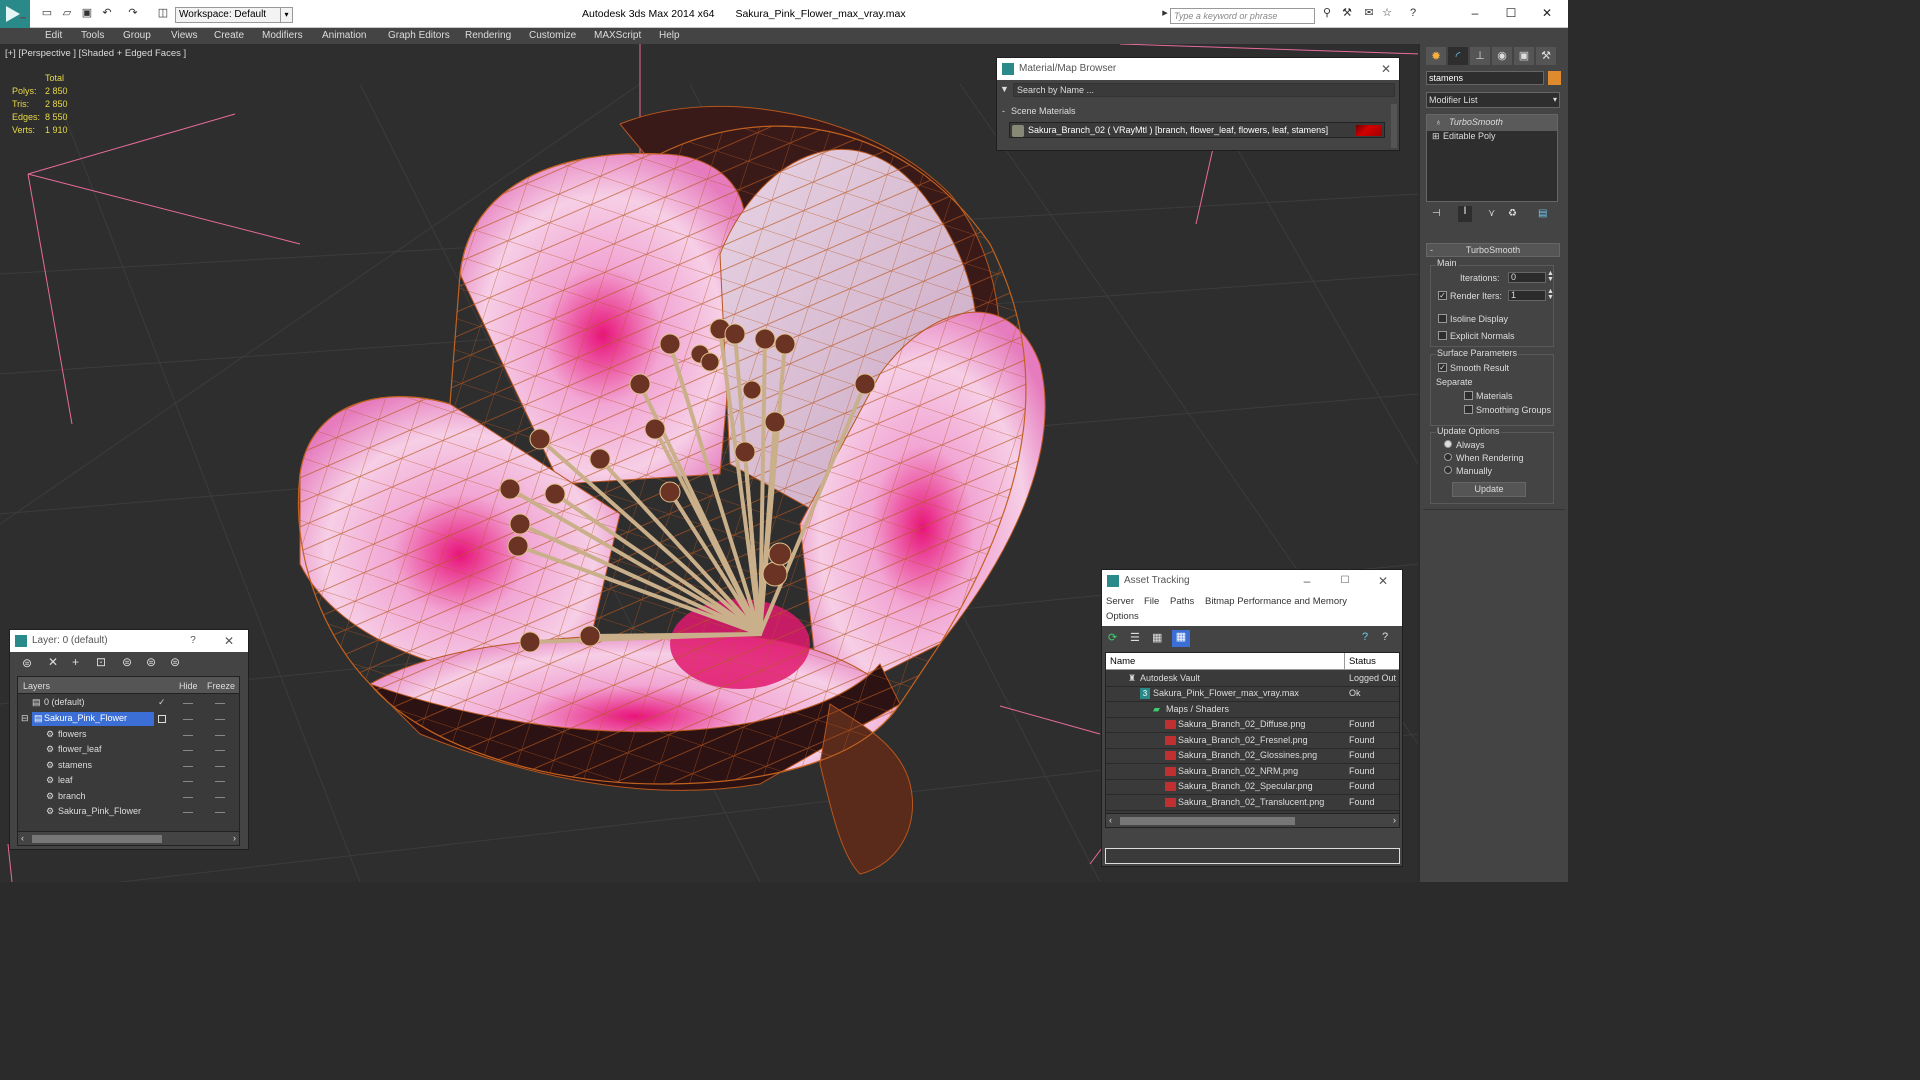 Image resolution: width=1920 pixels, height=1080 pixels. I want to click on layers-column-header: Layers, so click(36, 686).